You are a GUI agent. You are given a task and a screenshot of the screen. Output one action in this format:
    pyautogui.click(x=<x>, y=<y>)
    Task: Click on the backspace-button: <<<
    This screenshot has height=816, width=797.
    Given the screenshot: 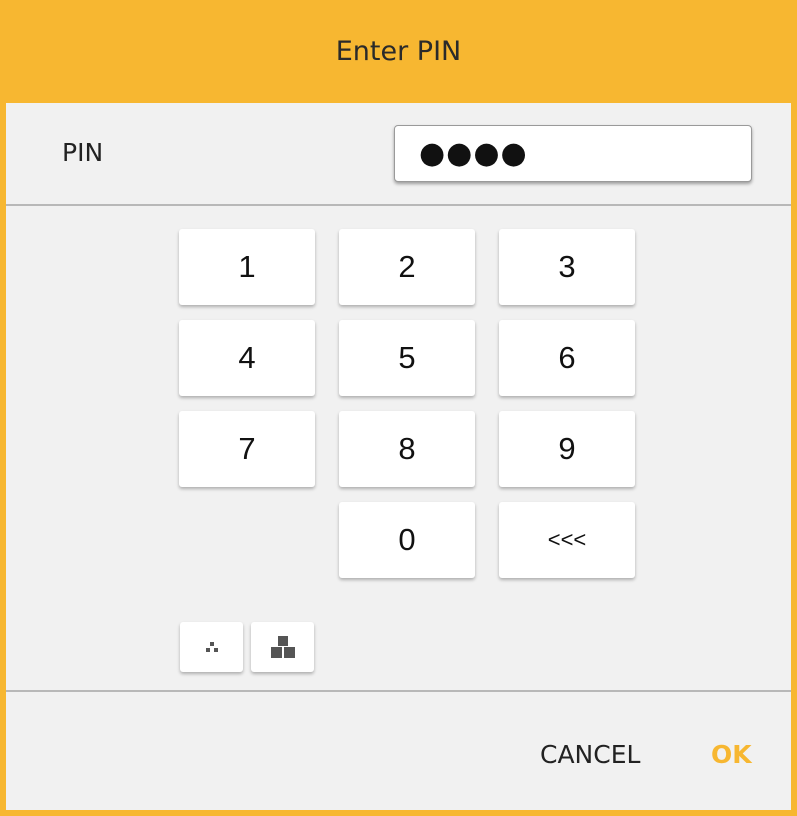 What is the action you would take?
    pyautogui.click(x=567, y=540)
    